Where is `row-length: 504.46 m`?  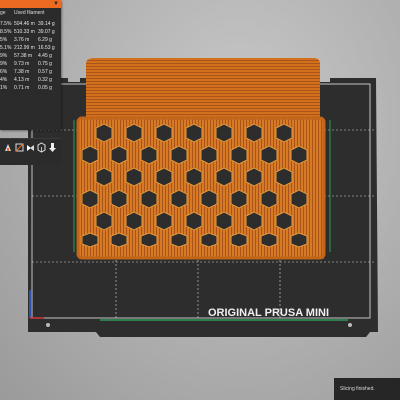
row-length: 504.46 m is located at coordinates (24, 24).